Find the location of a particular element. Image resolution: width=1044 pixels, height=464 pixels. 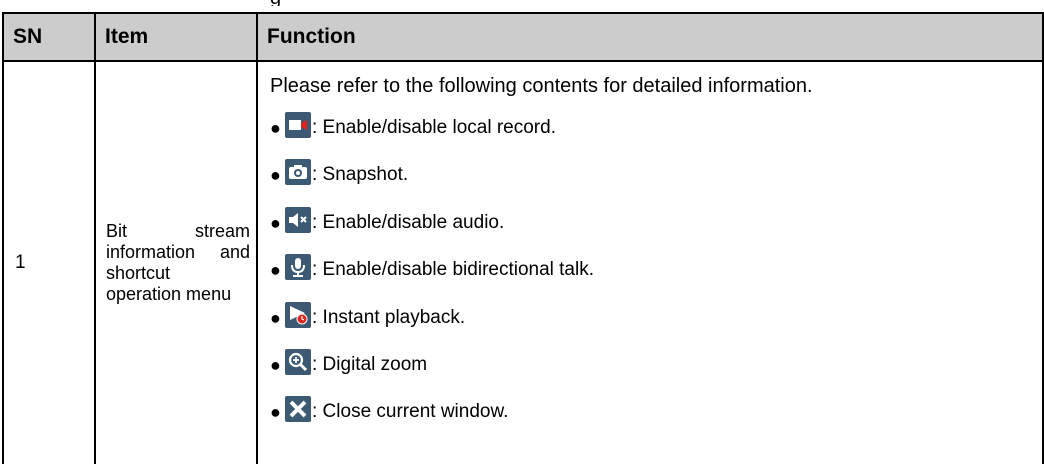

snapshot-icon is located at coordinates (298, 172).